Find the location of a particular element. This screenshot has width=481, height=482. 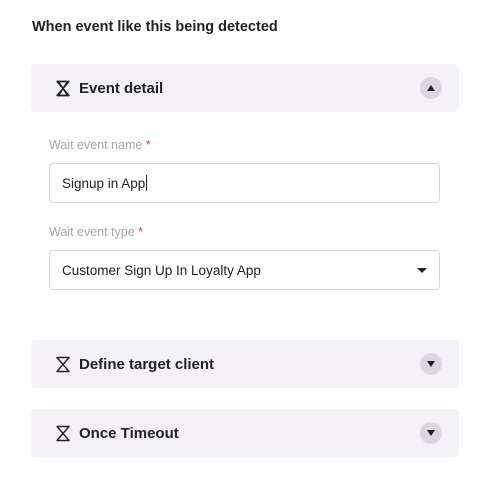

collapse-toggle-button is located at coordinates (431, 88).